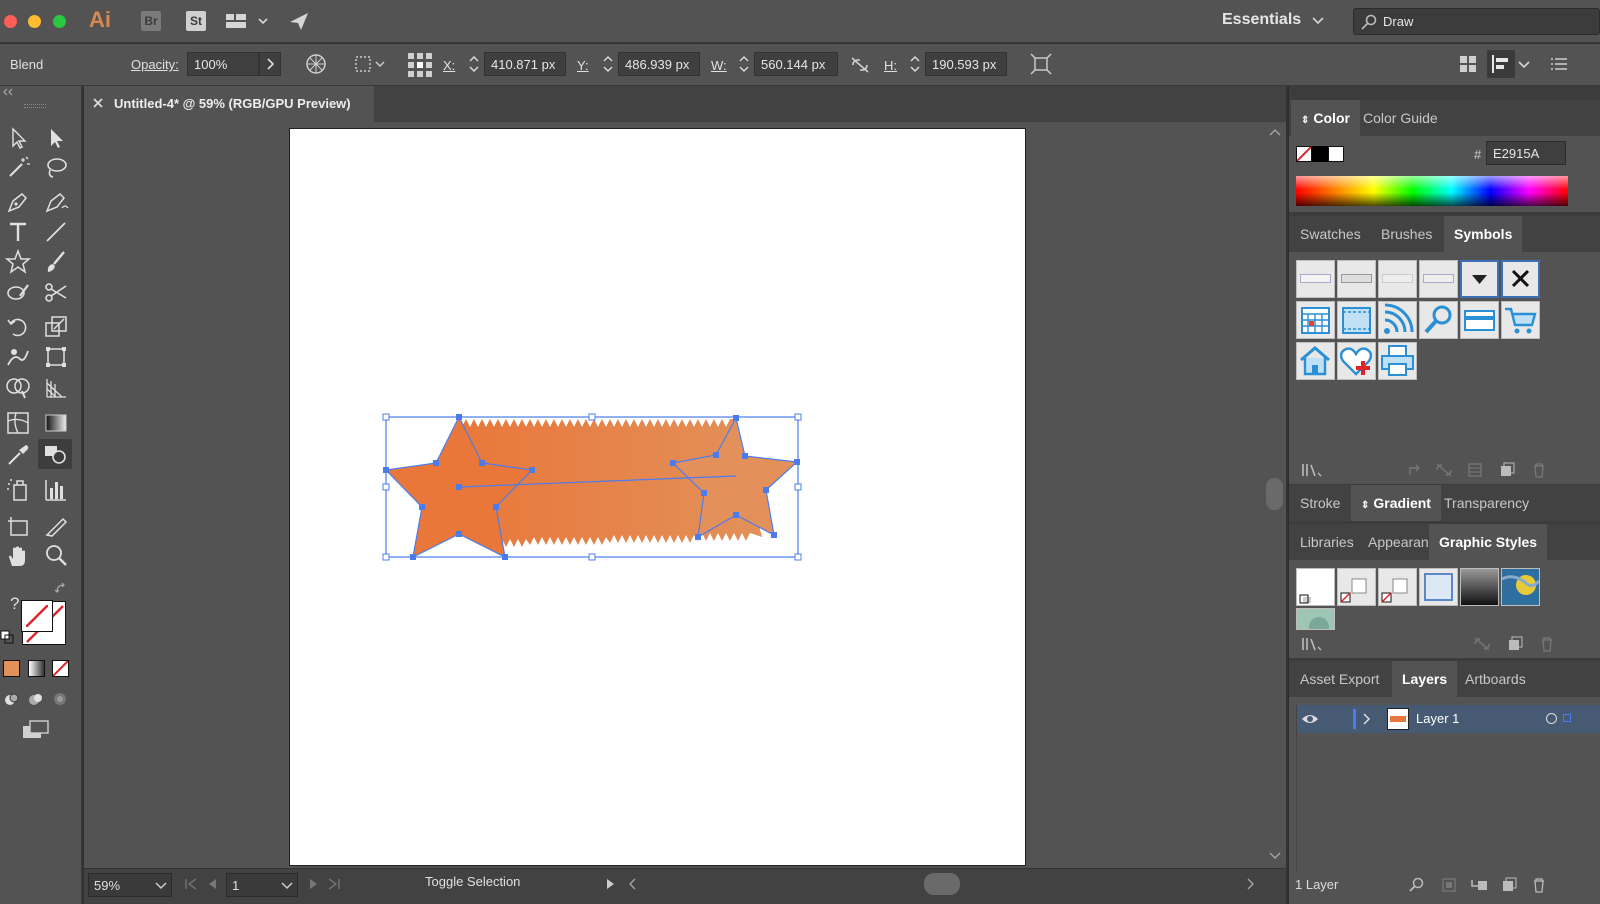  What do you see at coordinates (248, 21) in the screenshot?
I see `arrange-documents-icon` at bounding box center [248, 21].